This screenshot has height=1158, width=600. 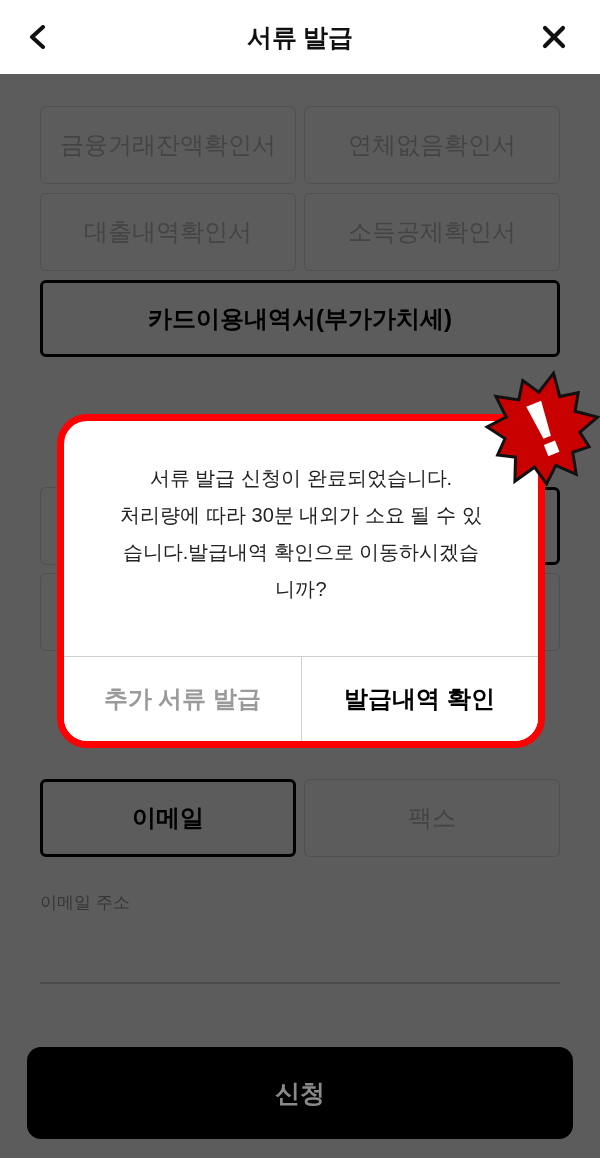 What do you see at coordinates (301, 534) in the screenshot?
I see `dialog-message: 서류 발급 신청이 완료되었습니다. 처리량에 따라 30분 내외가 소요 될 수 있습니다.발급내역 확인으로 이동하시겠습니까?` at bounding box center [301, 534].